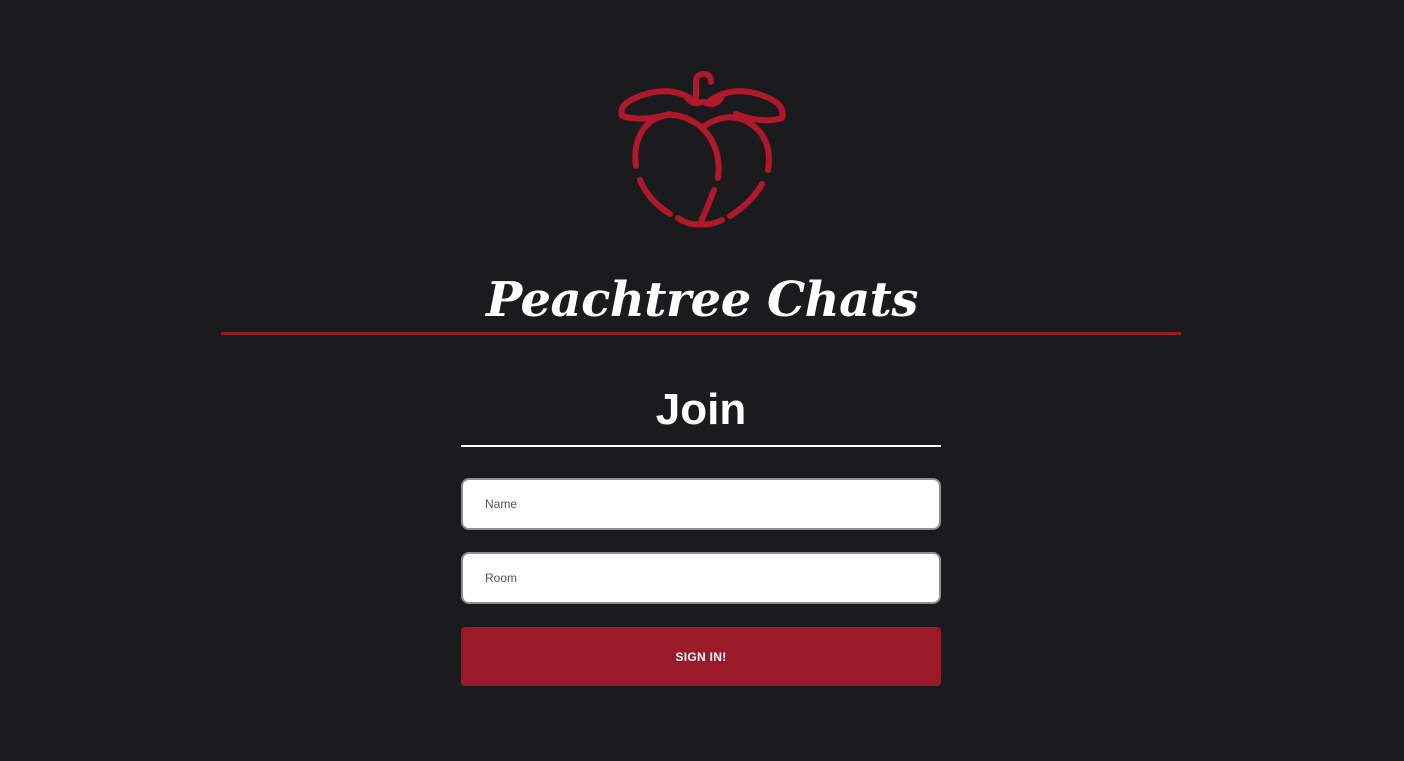 The image size is (1404, 761). Describe the element at coordinates (702, 300) in the screenshot. I see `app-title: Peachtree Chats` at that location.